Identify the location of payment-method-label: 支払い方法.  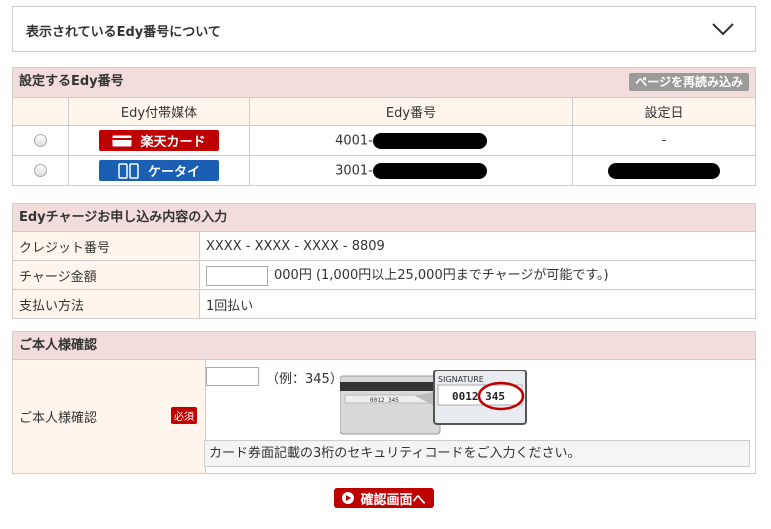
(106, 304).